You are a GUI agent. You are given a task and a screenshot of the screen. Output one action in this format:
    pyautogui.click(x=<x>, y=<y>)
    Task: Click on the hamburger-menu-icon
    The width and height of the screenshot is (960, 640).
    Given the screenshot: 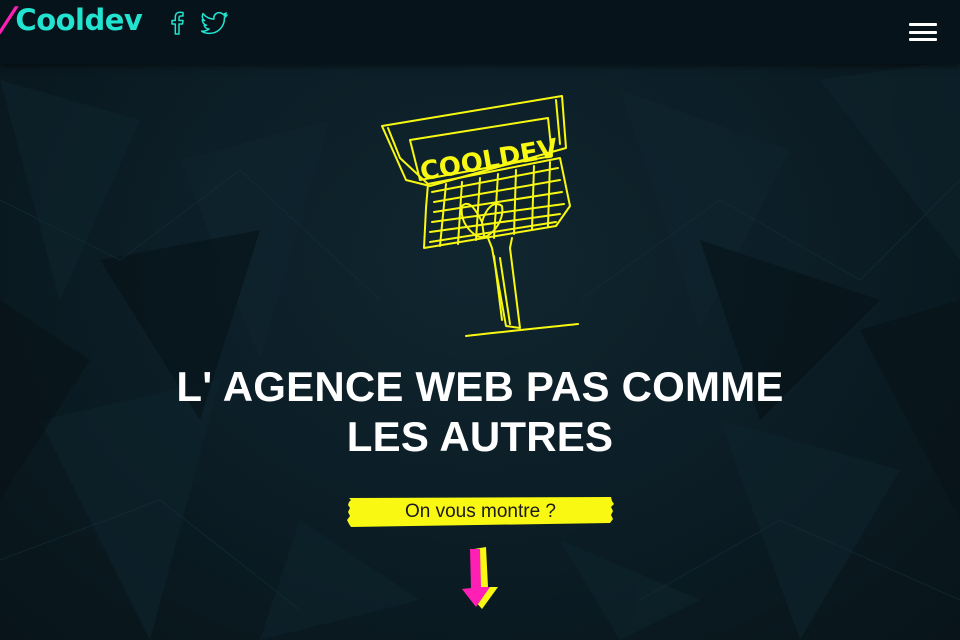 What is the action you would take?
    pyautogui.click(x=923, y=32)
    